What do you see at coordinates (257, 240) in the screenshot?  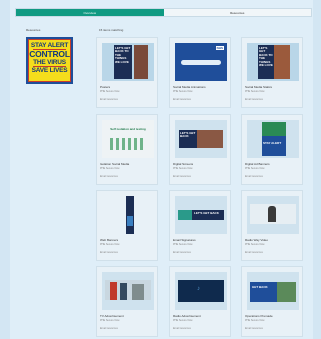 I see `card-title: Radio Way Video` at bounding box center [257, 240].